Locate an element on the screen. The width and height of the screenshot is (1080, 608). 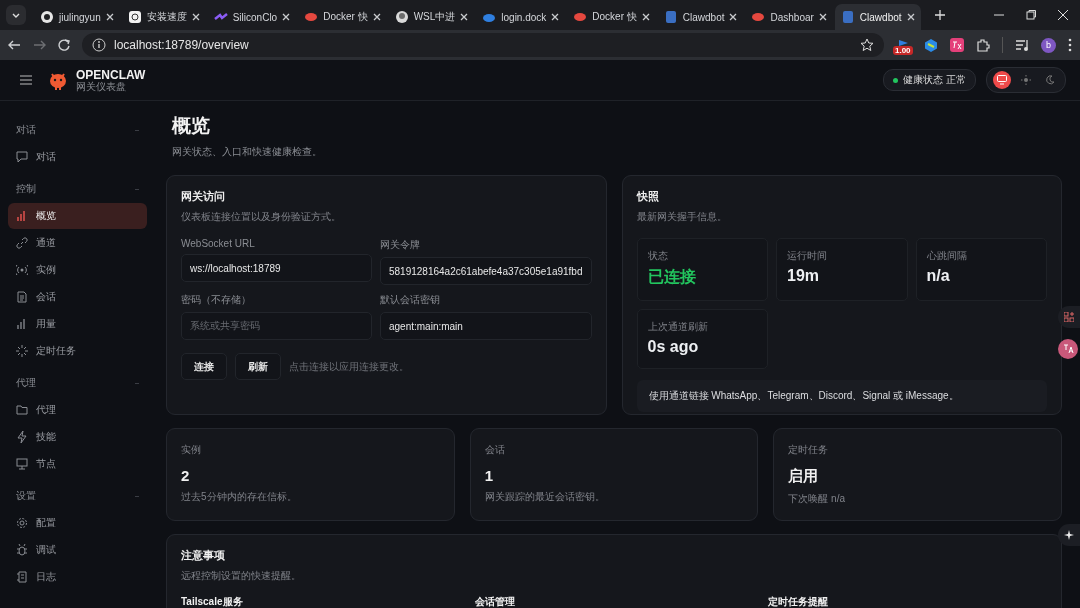
browser-tab: login.dock is located at coordinates (521, 17).